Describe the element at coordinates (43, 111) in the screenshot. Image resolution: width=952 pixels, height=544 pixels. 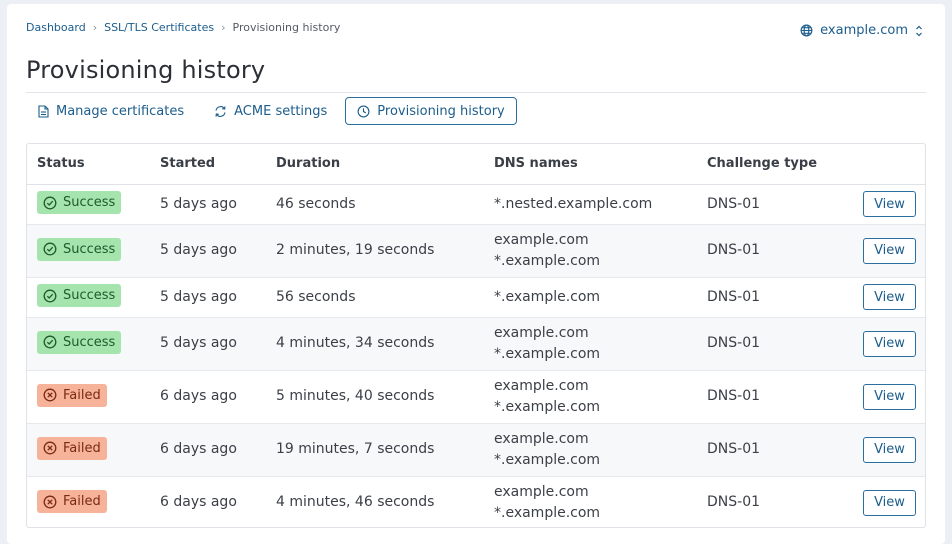
I see `document-icon` at that location.